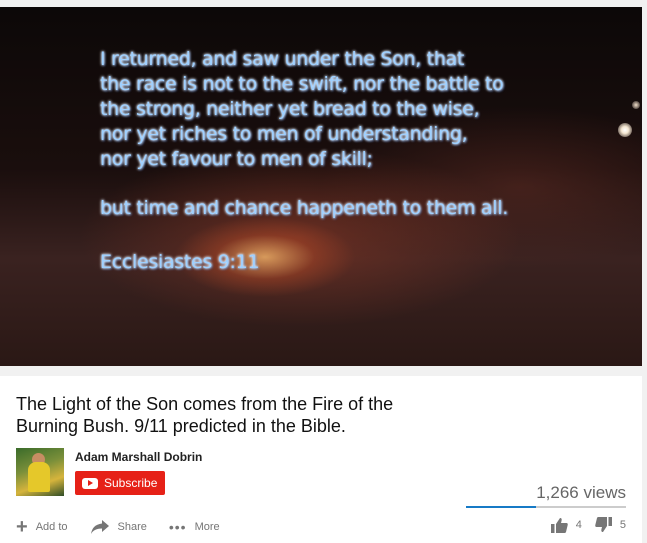  Describe the element at coordinates (90, 483) in the screenshot. I see `youtube-play-icon` at that location.